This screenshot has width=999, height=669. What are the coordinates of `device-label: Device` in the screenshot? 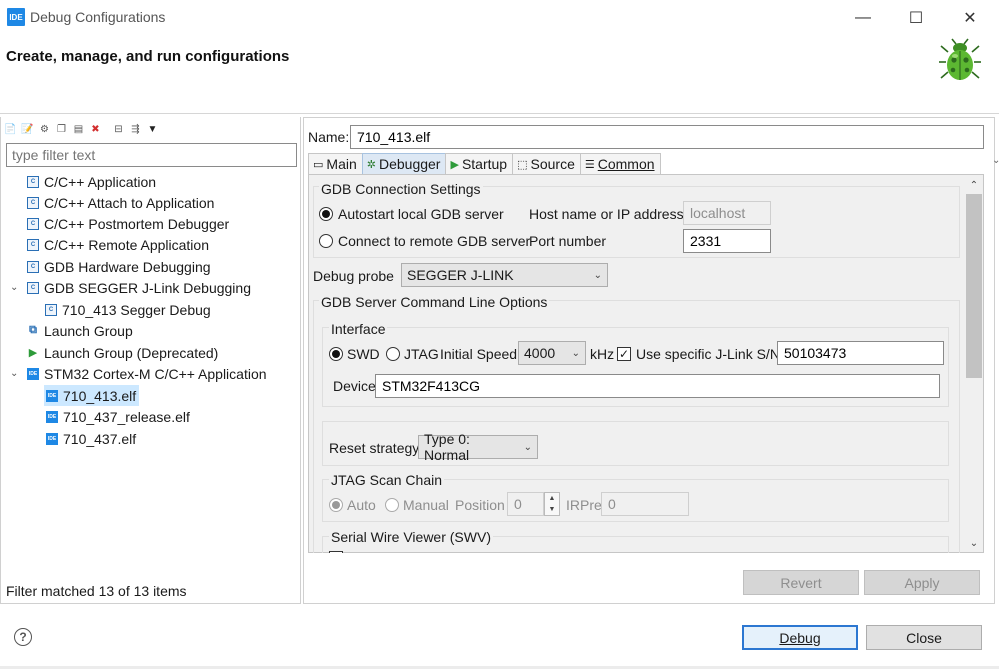 It's located at (354, 386).